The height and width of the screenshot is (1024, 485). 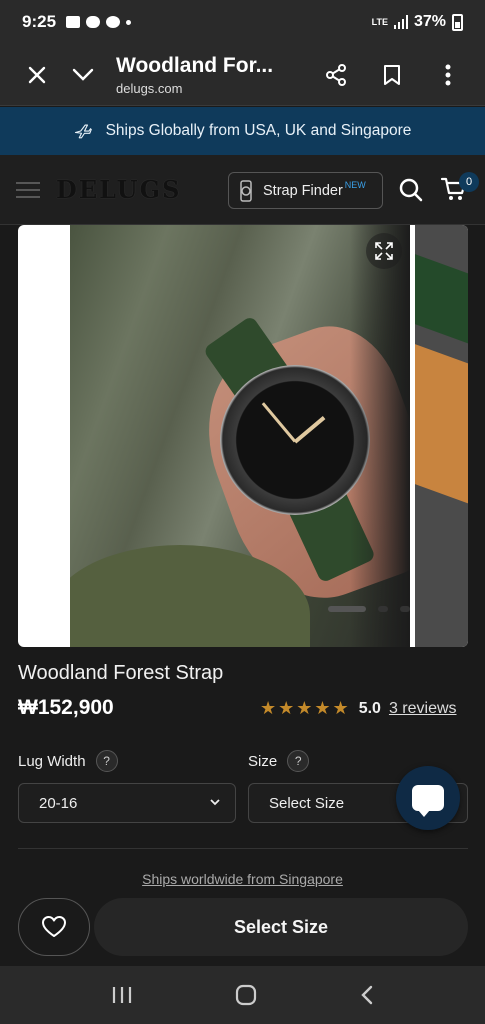 What do you see at coordinates (39, 21) in the screenshot?
I see `status-time: 9:25` at bounding box center [39, 21].